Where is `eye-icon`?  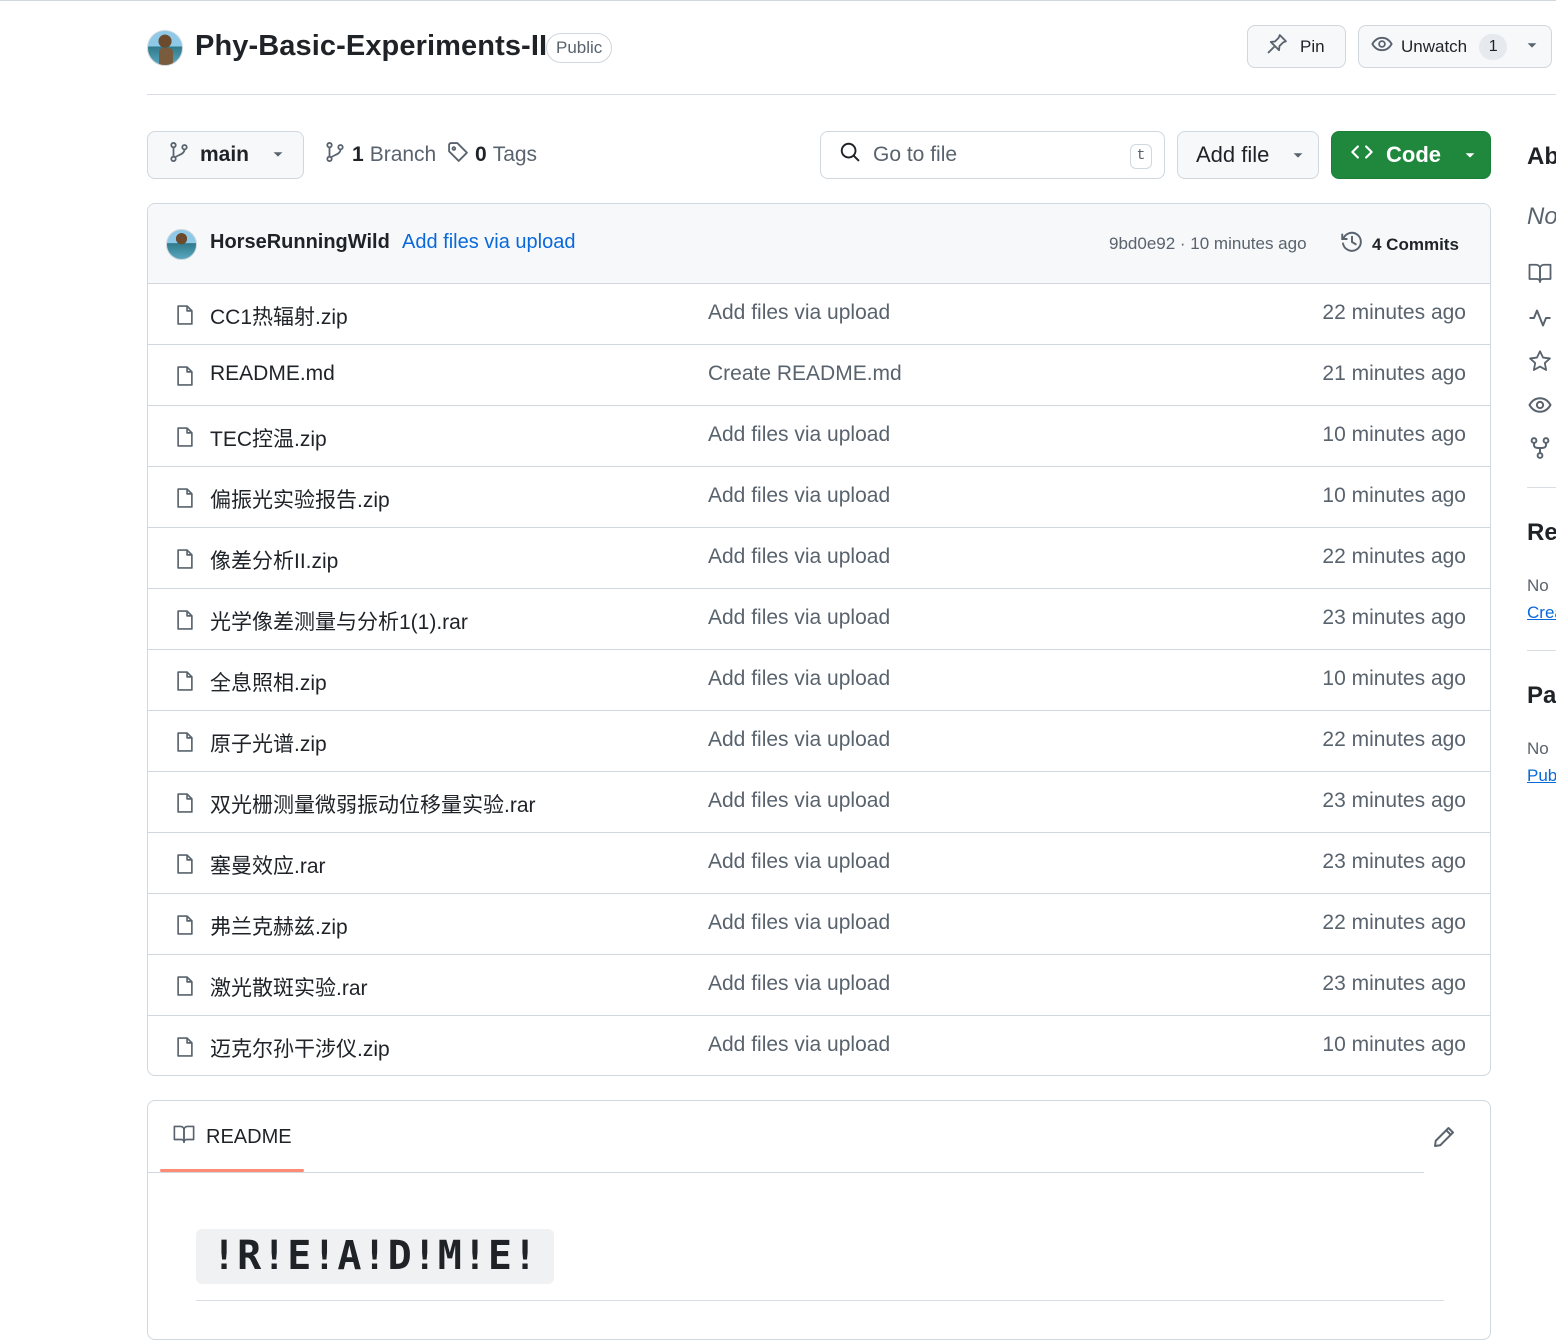
eye-icon is located at coordinates (1540, 407).